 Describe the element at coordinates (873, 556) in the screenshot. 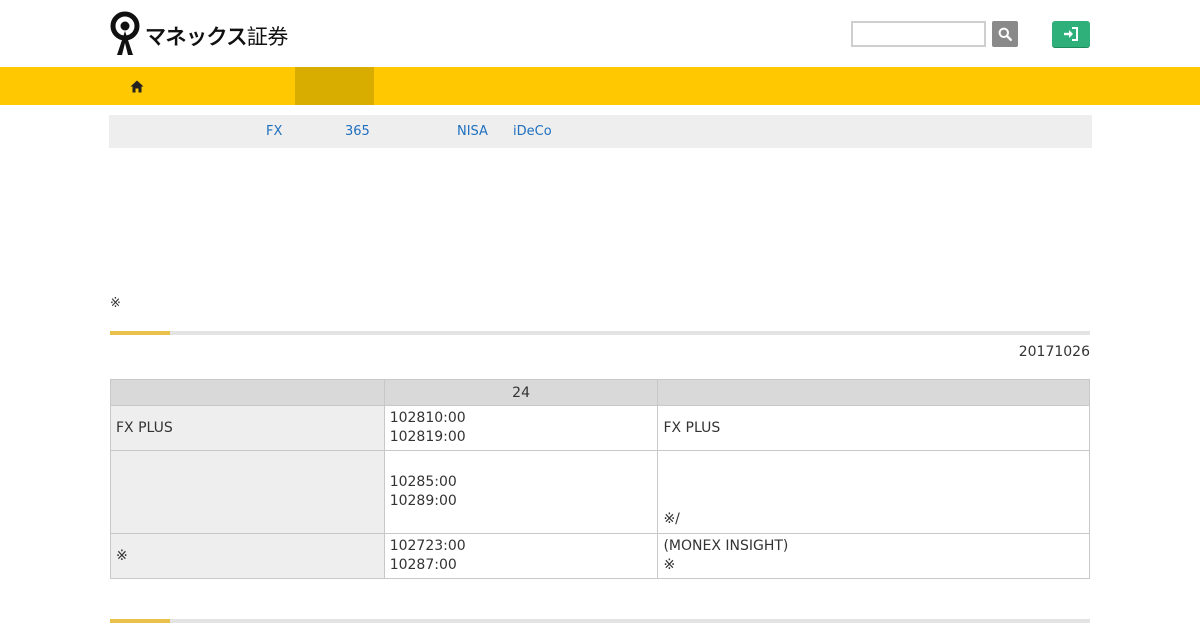

I see `row-note: (MONEX INSIGHT) ※` at that location.